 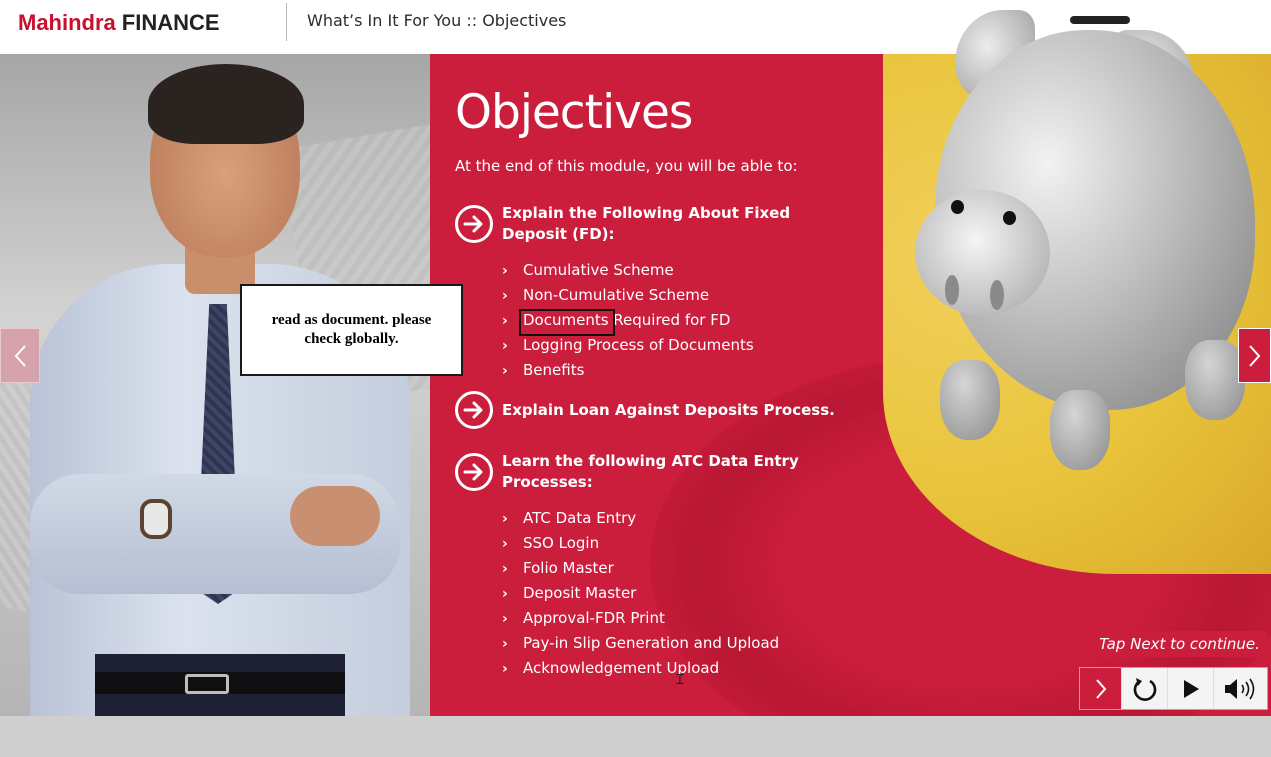 I want to click on text-cursor-icon: Ɪ, so click(x=680, y=680).